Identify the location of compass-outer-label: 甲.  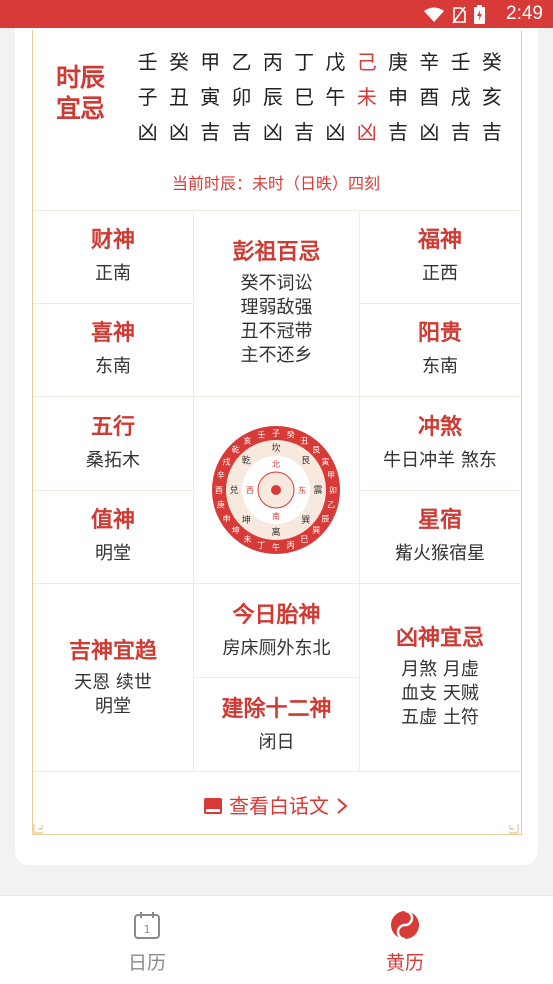
(331, 475).